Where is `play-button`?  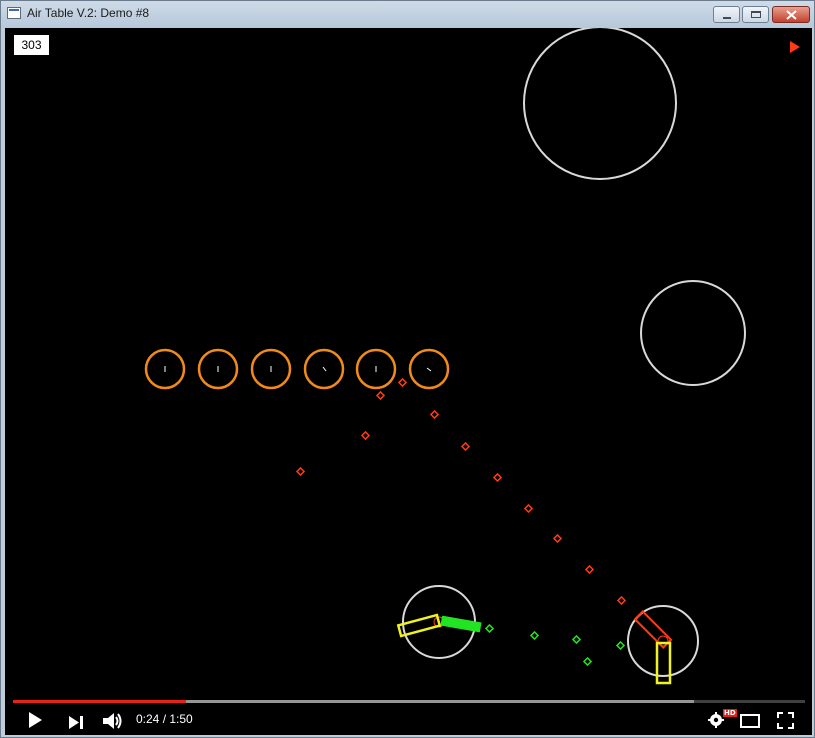
play-button is located at coordinates (35, 722).